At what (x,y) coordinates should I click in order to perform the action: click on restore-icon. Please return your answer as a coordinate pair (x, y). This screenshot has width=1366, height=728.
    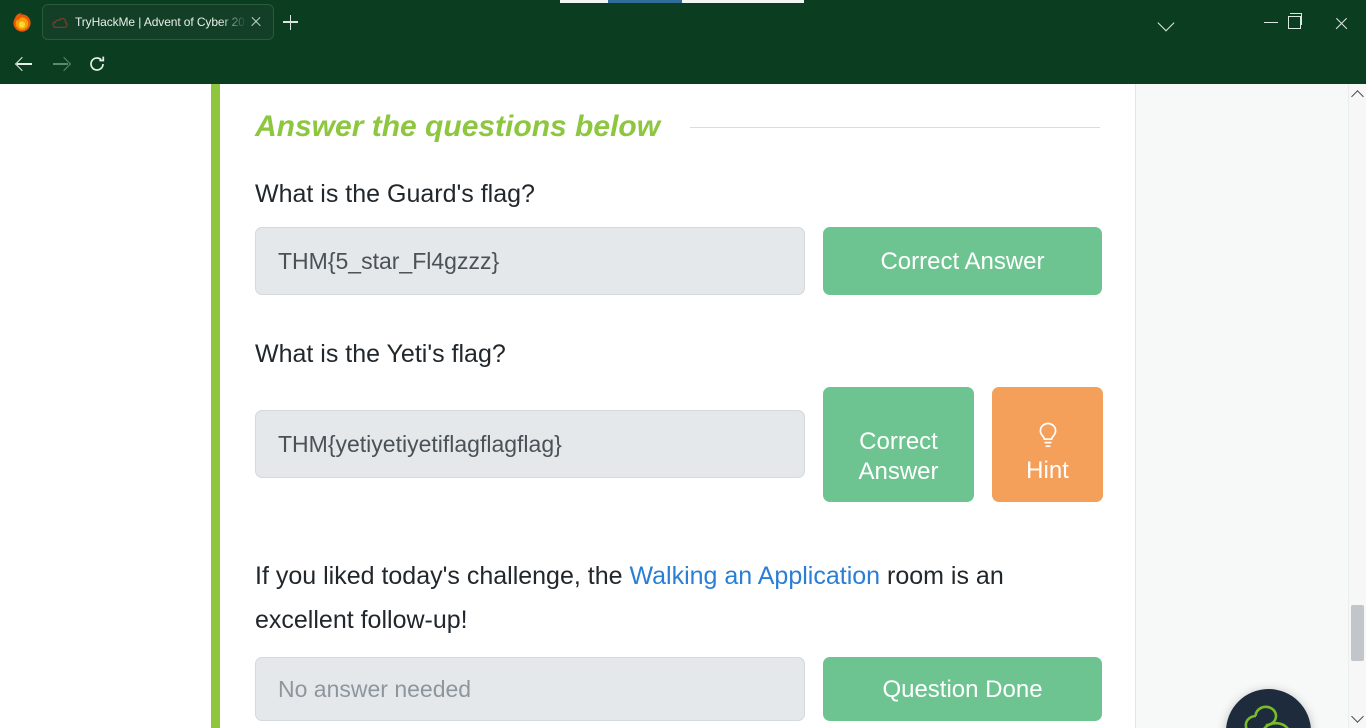
    Looking at the image, I should click on (1295, 21).